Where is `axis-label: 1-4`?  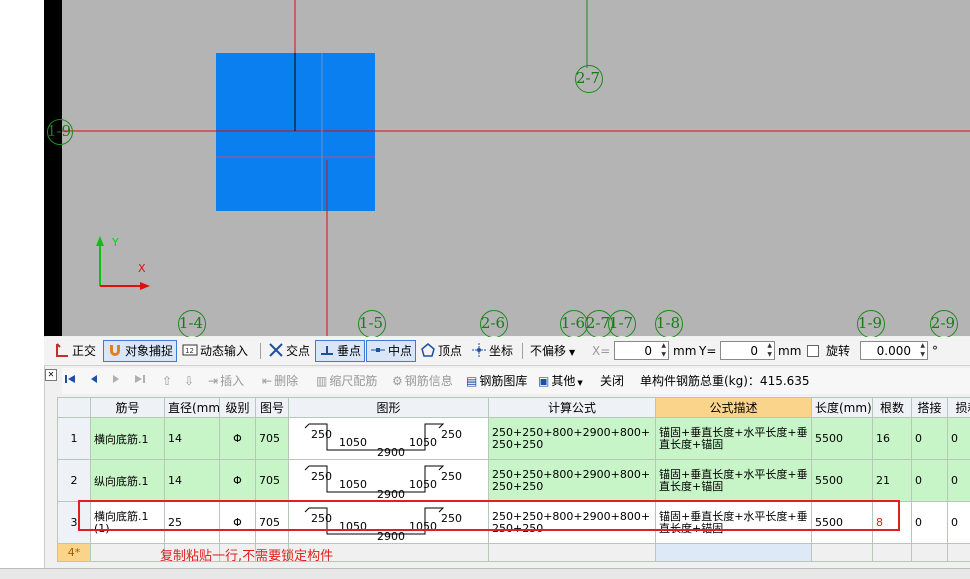 axis-label: 1-4 is located at coordinates (191, 323).